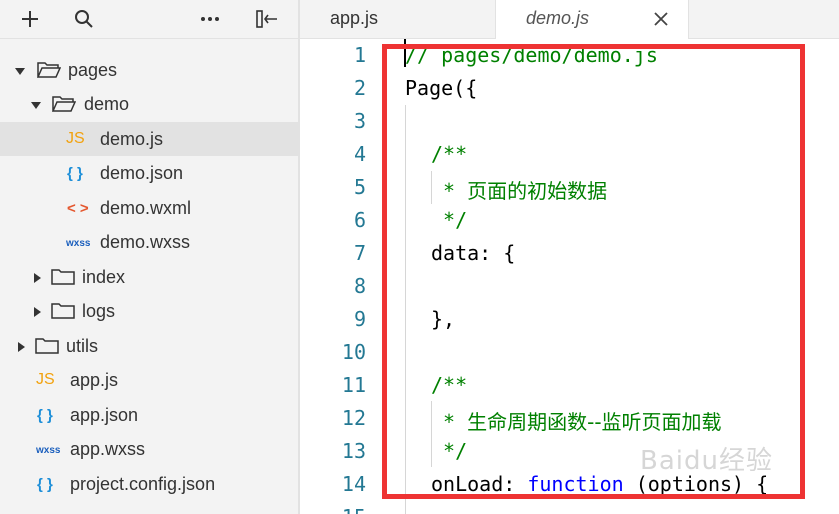 This screenshot has height=514, width=839. I want to click on tree-item-label: app.js, so click(94, 380).